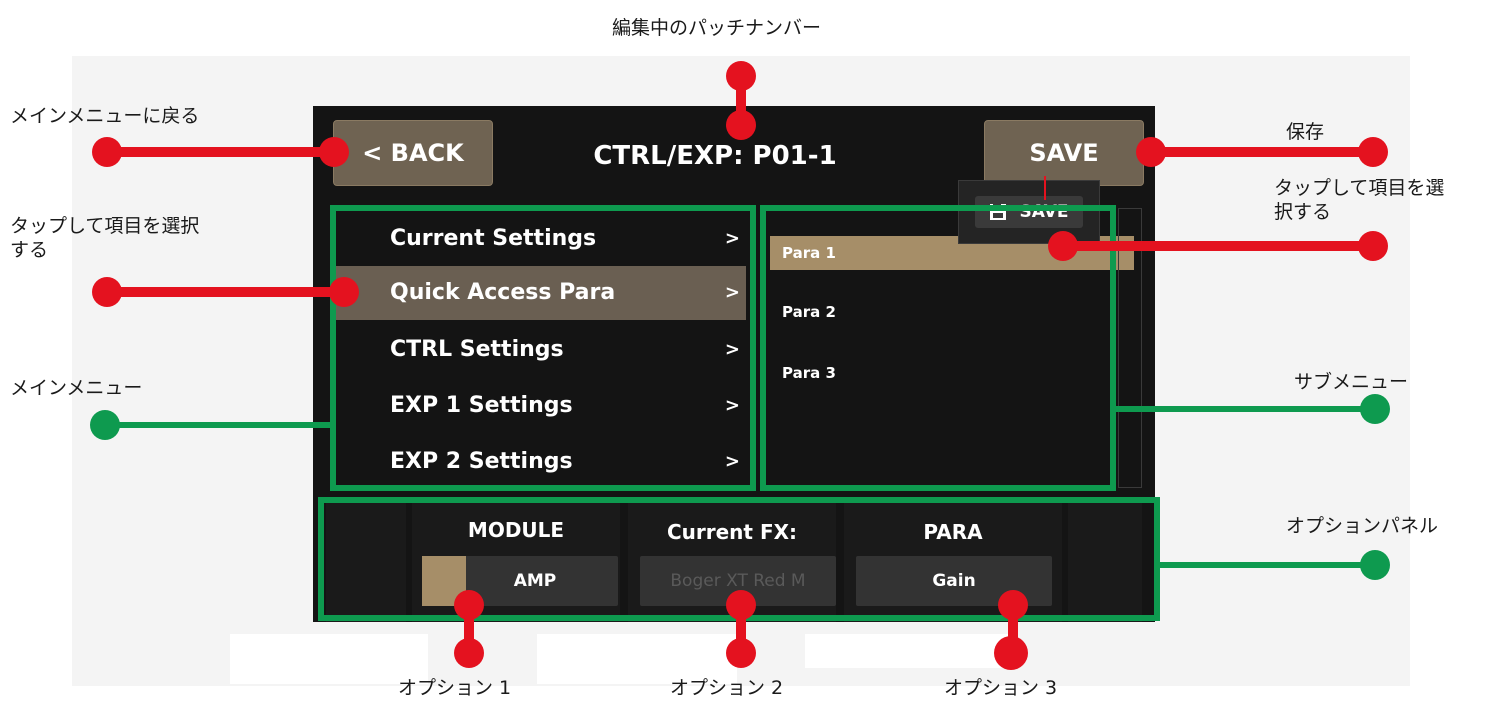 The width and height of the screenshot is (1498, 707). What do you see at coordinates (543, 348) in the screenshot?
I see `main-menu-frame` at bounding box center [543, 348].